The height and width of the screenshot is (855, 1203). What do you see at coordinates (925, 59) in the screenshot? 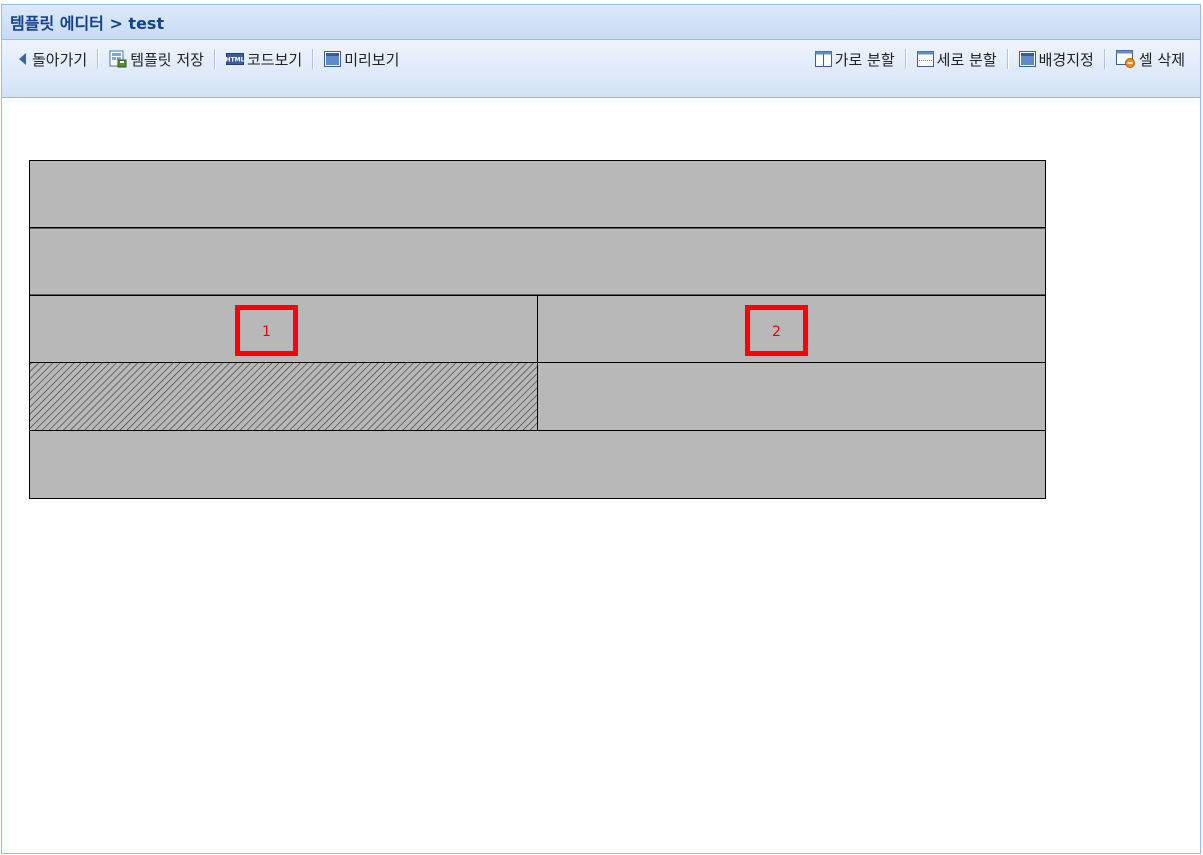
I see `split-vertical-icon` at bounding box center [925, 59].